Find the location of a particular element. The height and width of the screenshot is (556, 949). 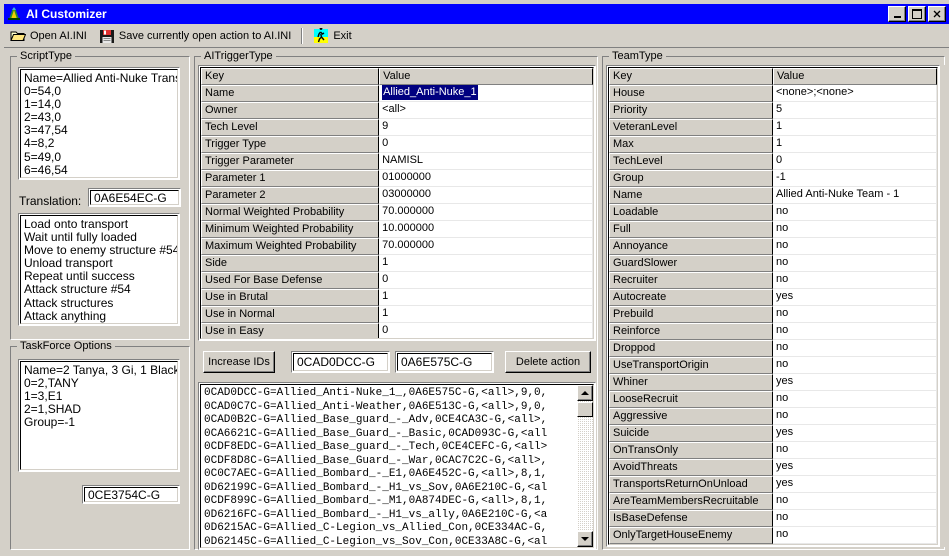

list-item: Attack structure #54 is located at coordinates (99, 289).